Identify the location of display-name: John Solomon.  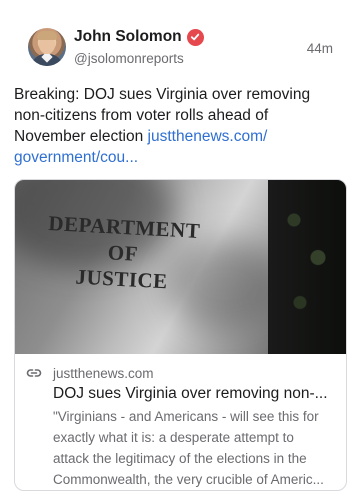
(128, 37).